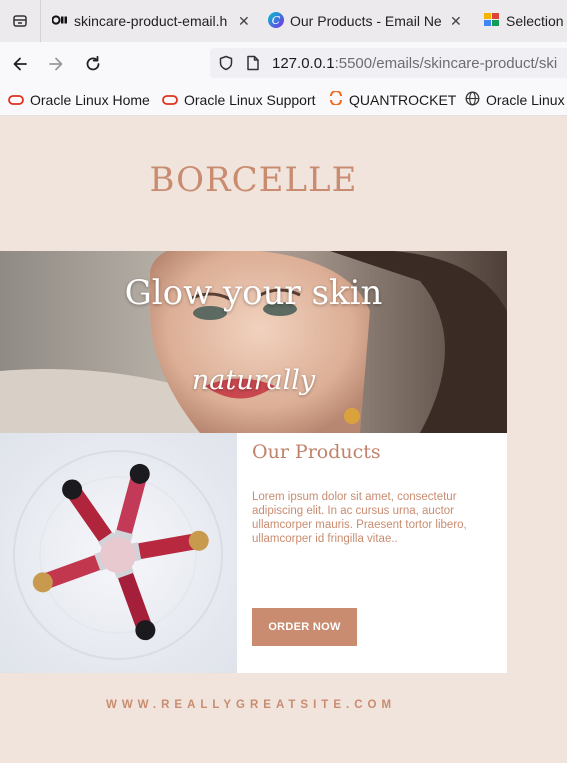 This screenshot has height=763, width=567. What do you see at coordinates (316, 452) in the screenshot?
I see `products-heading: Our Products` at bounding box center [316, 452].